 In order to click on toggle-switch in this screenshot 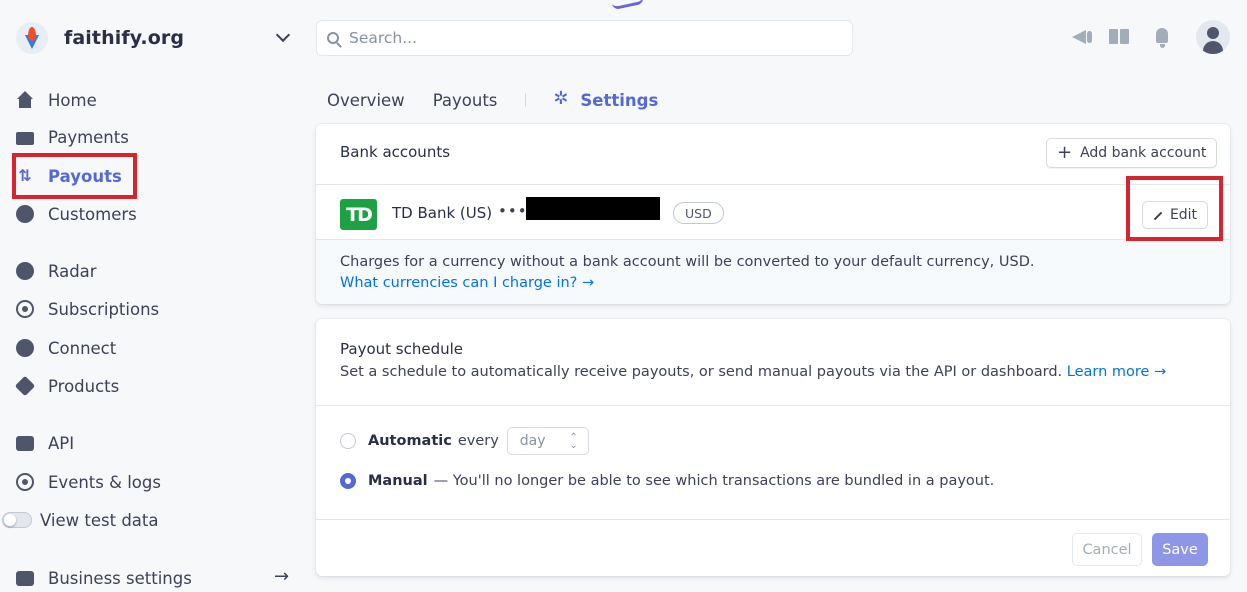, I will do `click(17, 520)`.